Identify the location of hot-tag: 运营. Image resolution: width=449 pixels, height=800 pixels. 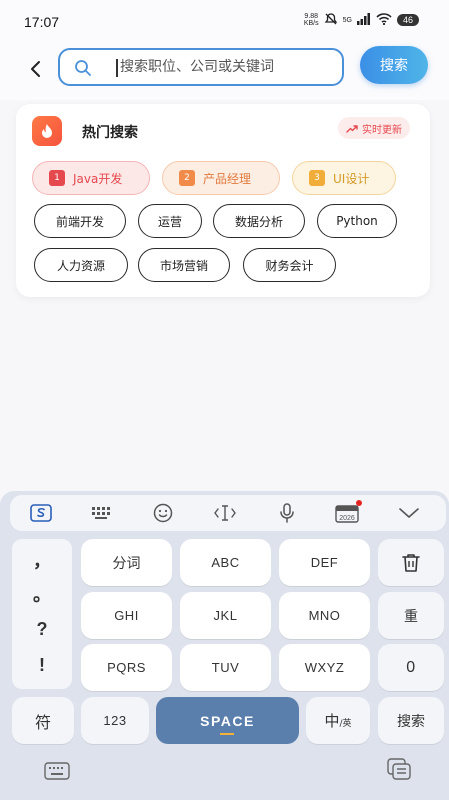
(170, 221).